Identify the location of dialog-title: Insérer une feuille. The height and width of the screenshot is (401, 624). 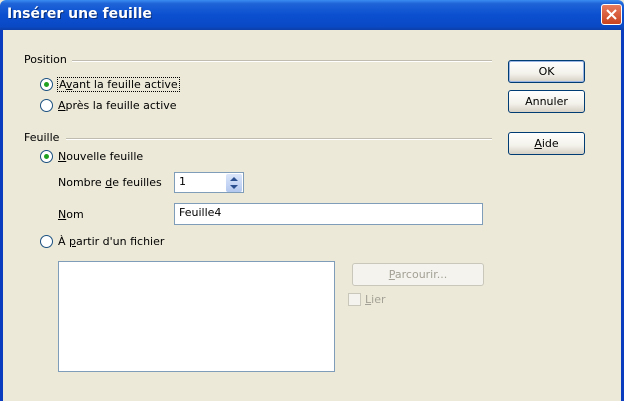
(79, 14).